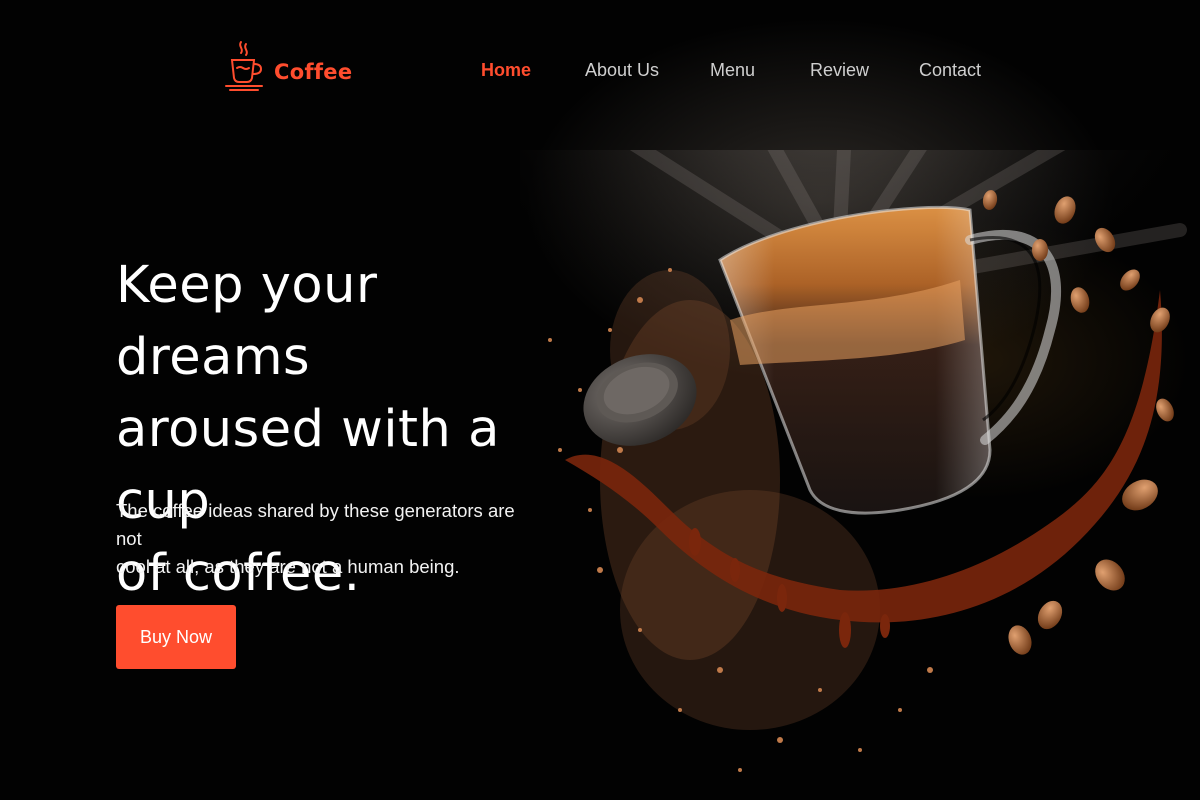  What do you see at coordinates (176, 637) in the screenshot?
I see `buy-now-button: Buy Now` at bounding box center [176, 637].